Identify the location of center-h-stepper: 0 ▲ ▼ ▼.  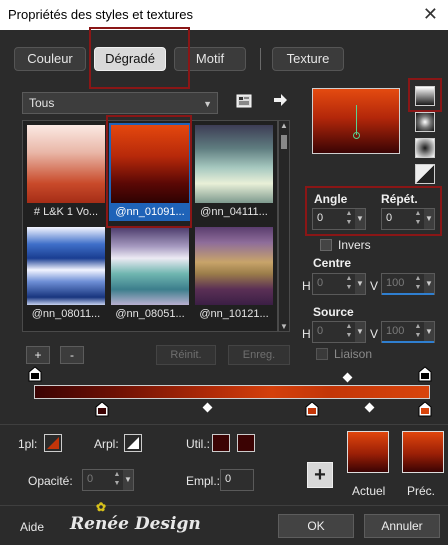
(339, 284).